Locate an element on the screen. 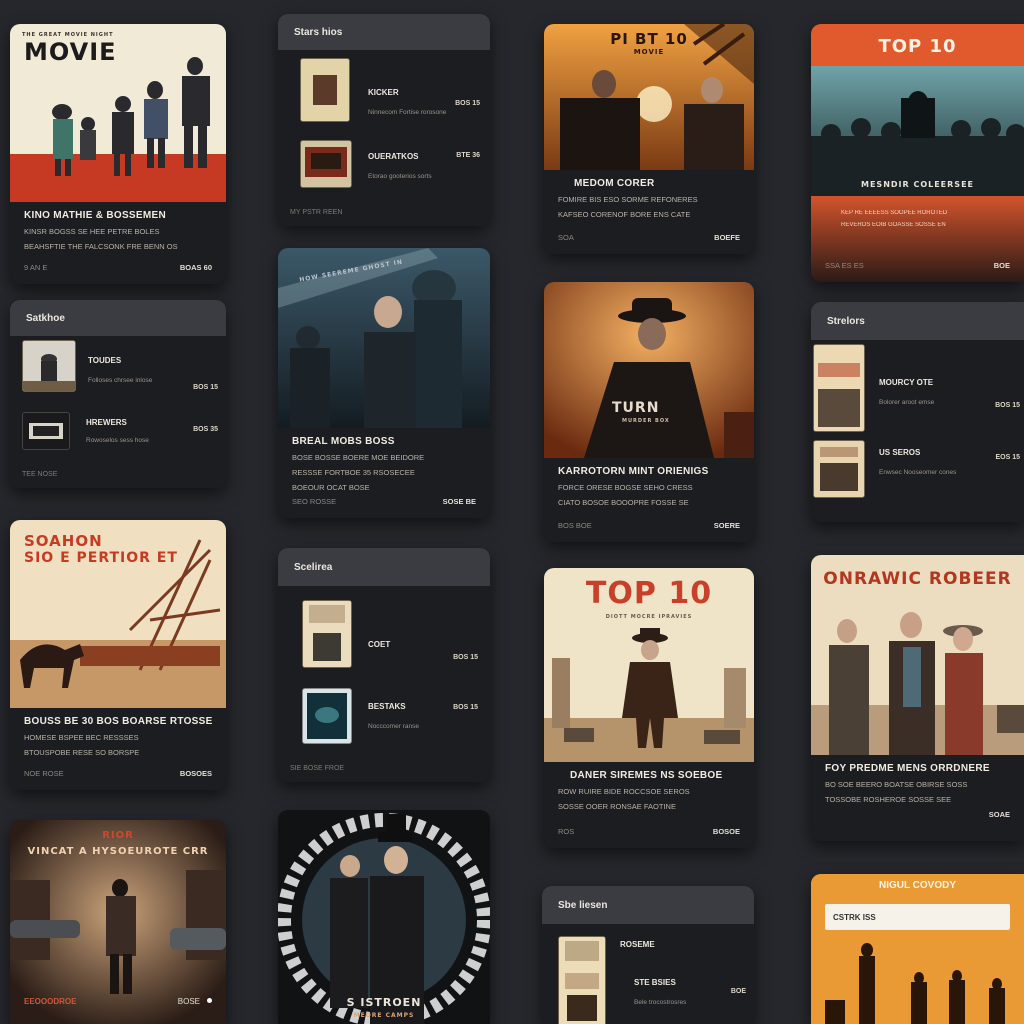  poster-image: ONRAWIC ROBEER is located at coordinates (917, 655).